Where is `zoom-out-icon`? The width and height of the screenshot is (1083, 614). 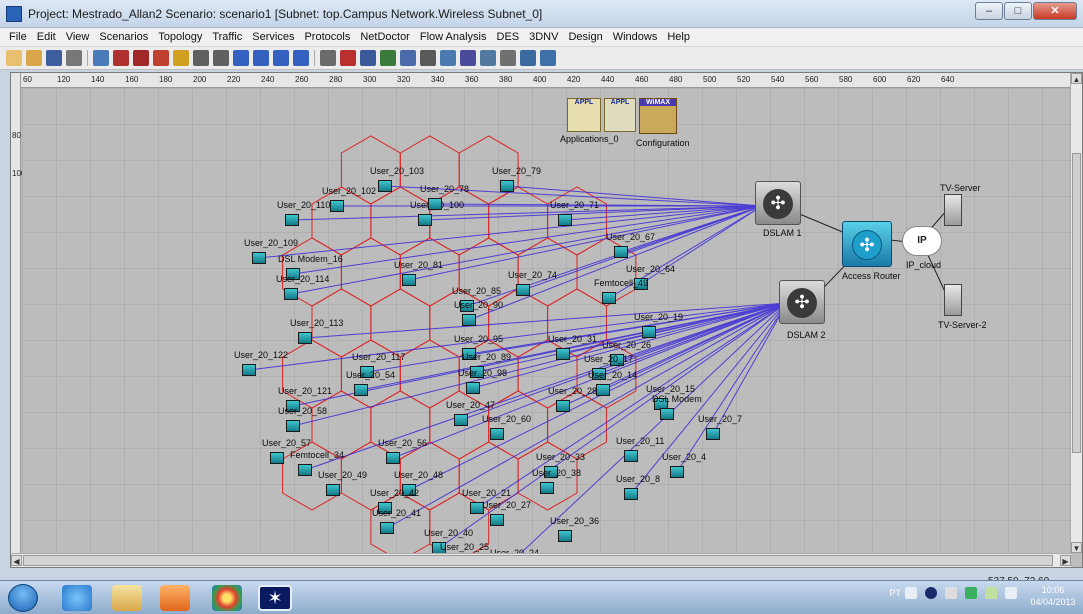 zoom-out-icon is located at coordinates (221, 58).